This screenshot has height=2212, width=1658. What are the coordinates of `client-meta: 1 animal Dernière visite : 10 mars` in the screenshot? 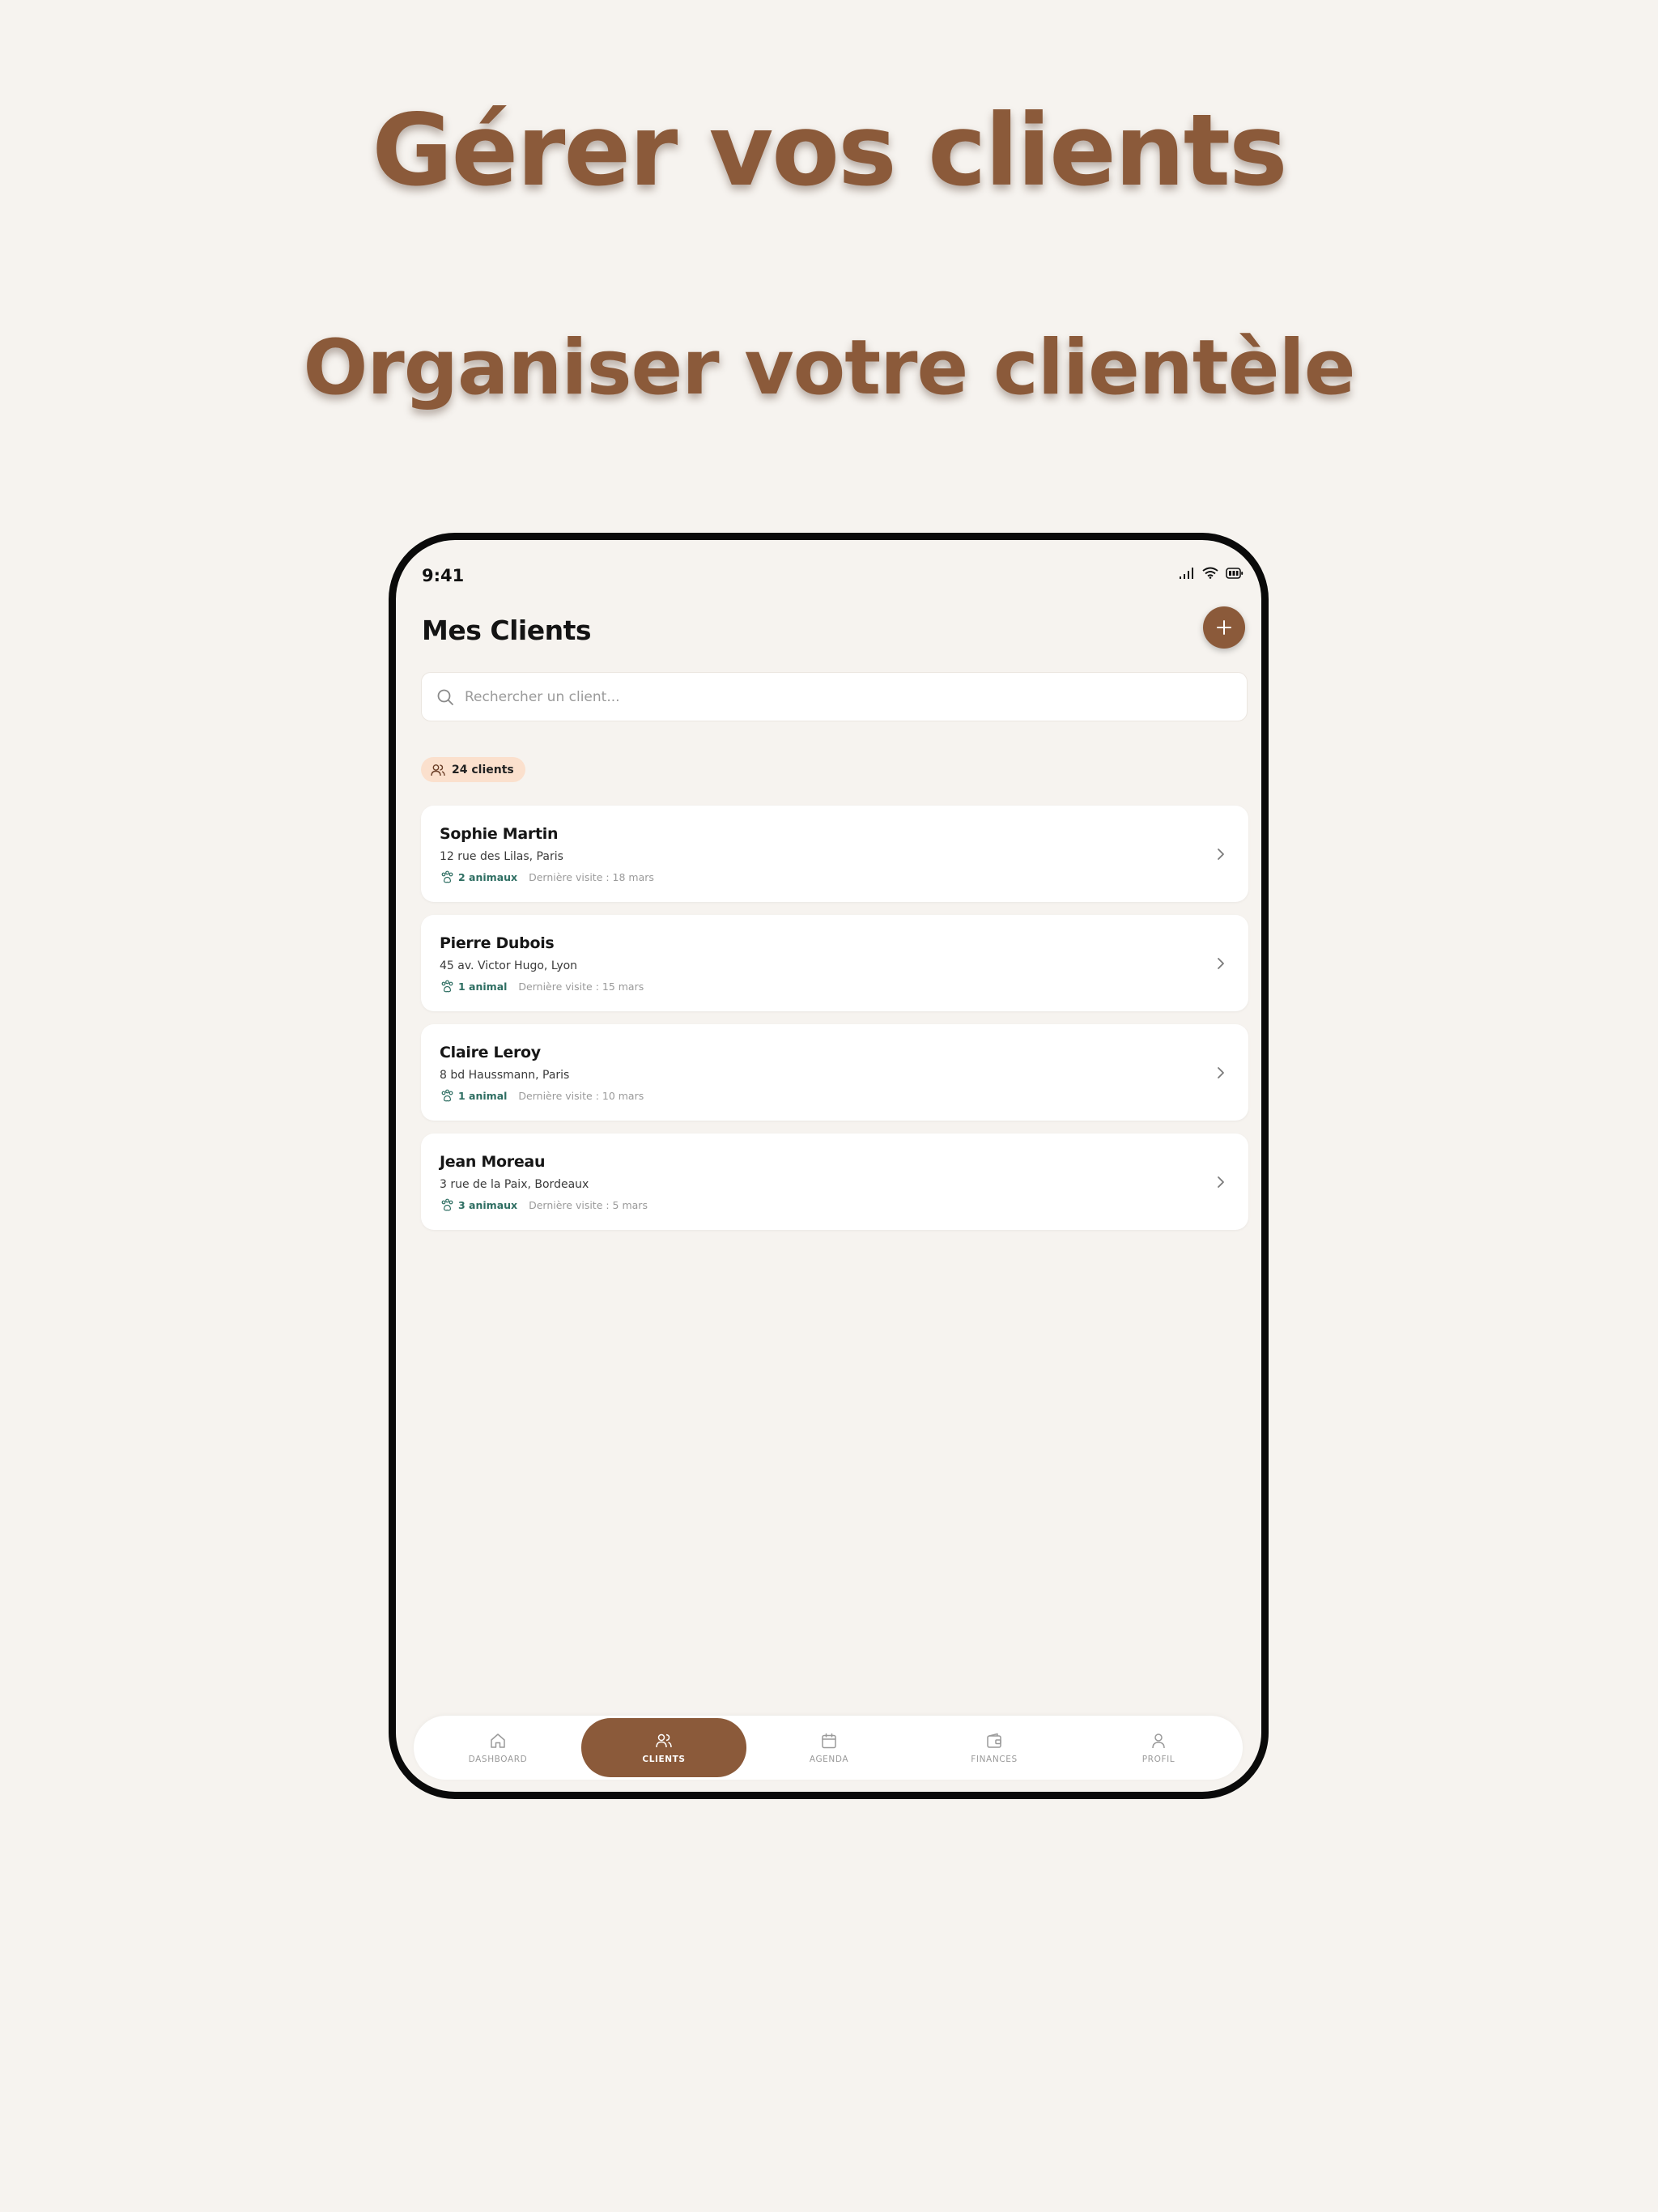 It's located at (542, 1095).